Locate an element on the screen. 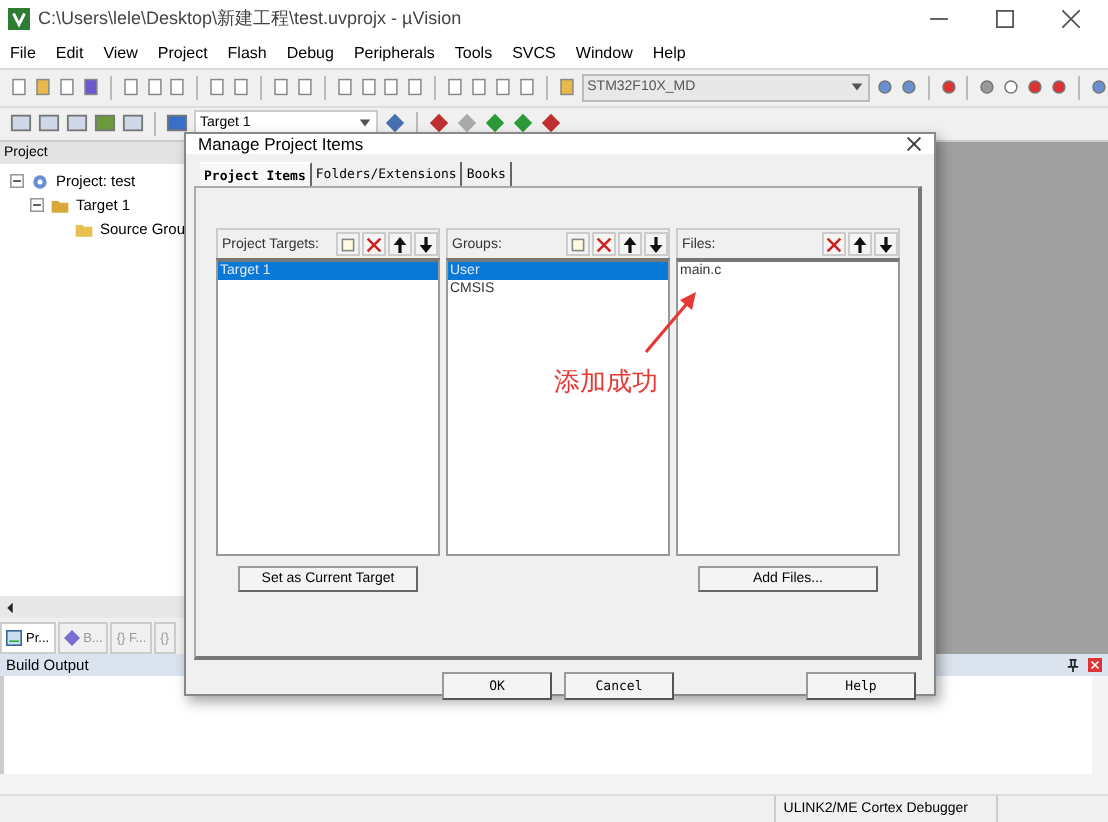 The width and height of the screenshot is (1108, 822). scroll-left-icon is located at coordinates (10, 607).